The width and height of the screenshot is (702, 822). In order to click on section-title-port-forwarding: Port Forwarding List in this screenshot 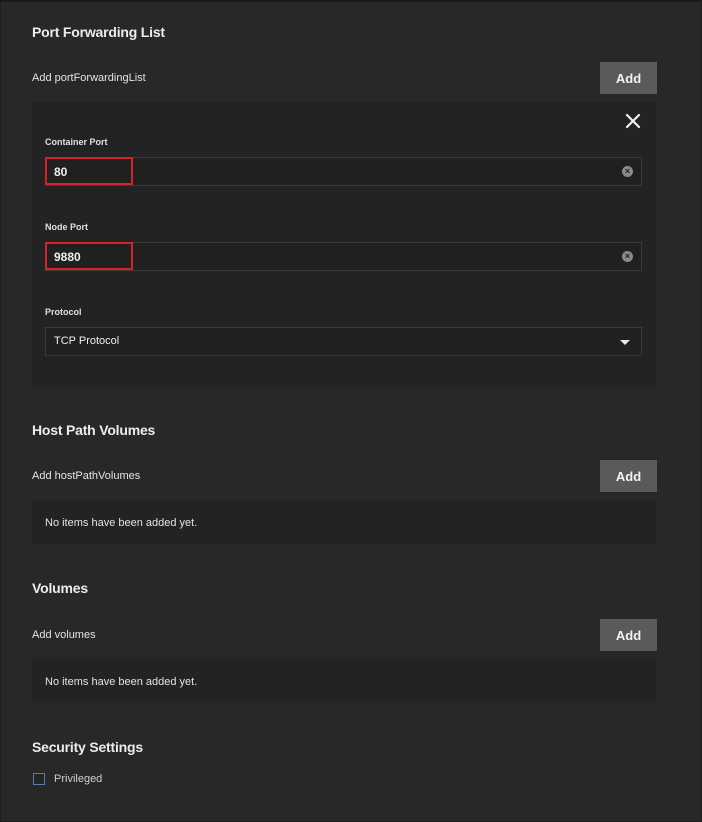, I will do `click(98, 32)`.